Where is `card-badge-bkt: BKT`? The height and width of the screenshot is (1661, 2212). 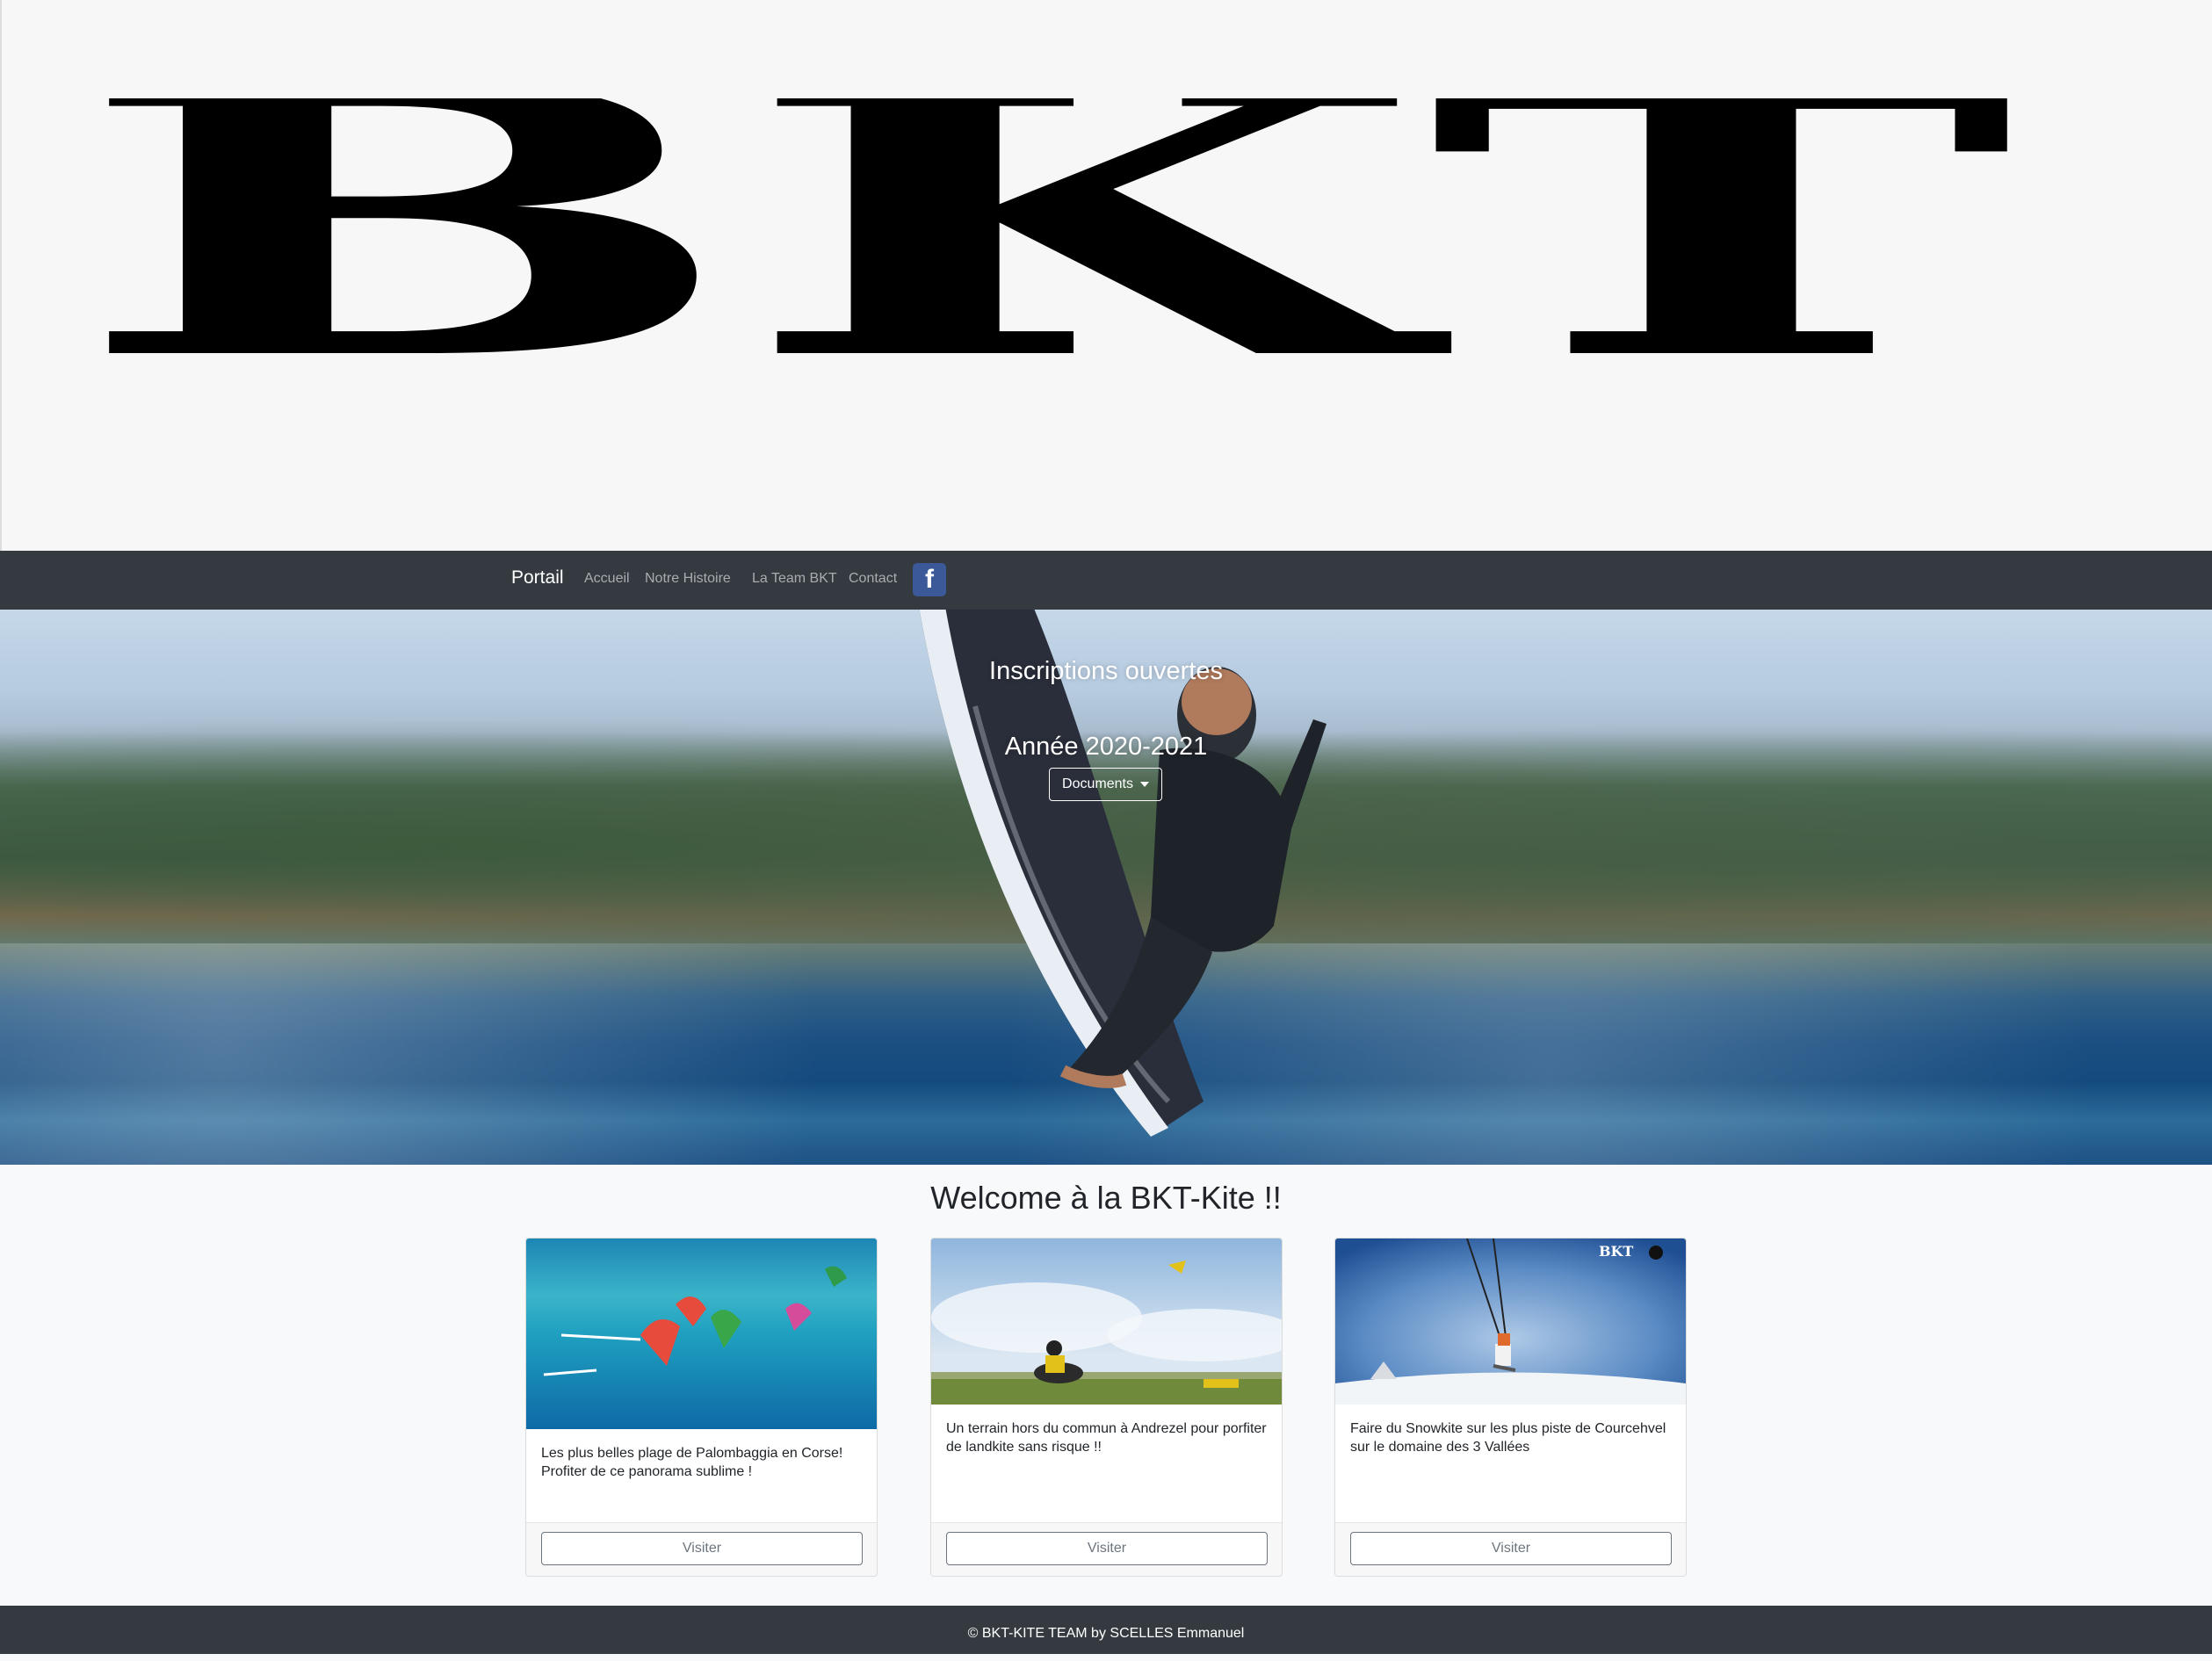
card-badge-bkt: BKT is located at coordinates (1631, 1252).